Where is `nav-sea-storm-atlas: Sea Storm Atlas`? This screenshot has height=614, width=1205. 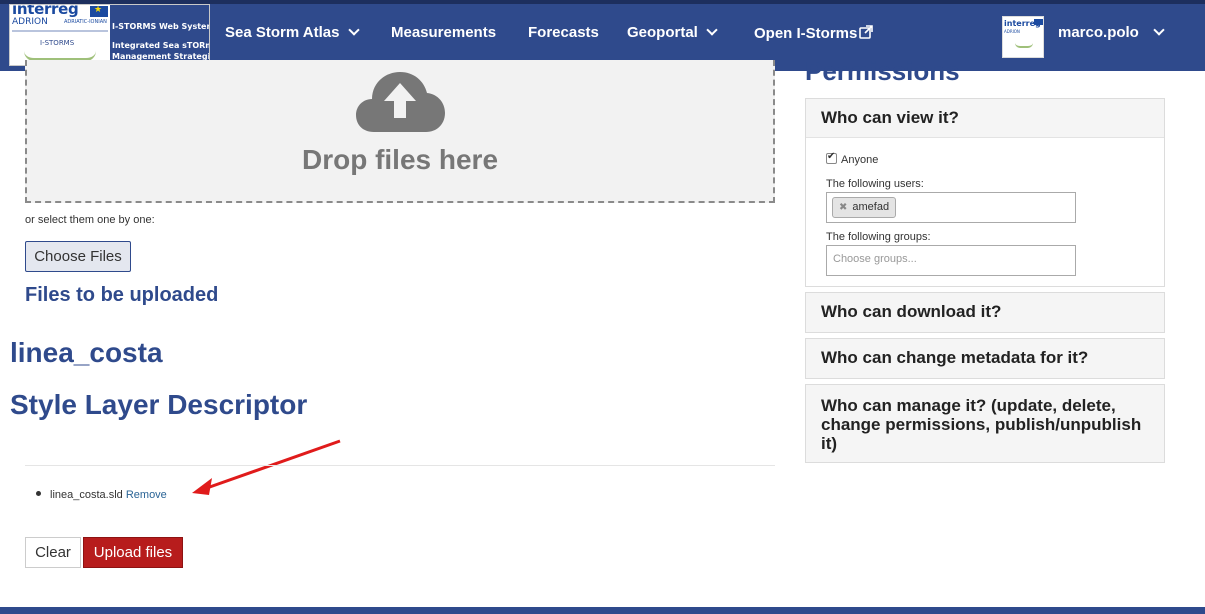
nav-sea-storm-atlas: Sea Storm Atlas is located at coordinates (292, 32).